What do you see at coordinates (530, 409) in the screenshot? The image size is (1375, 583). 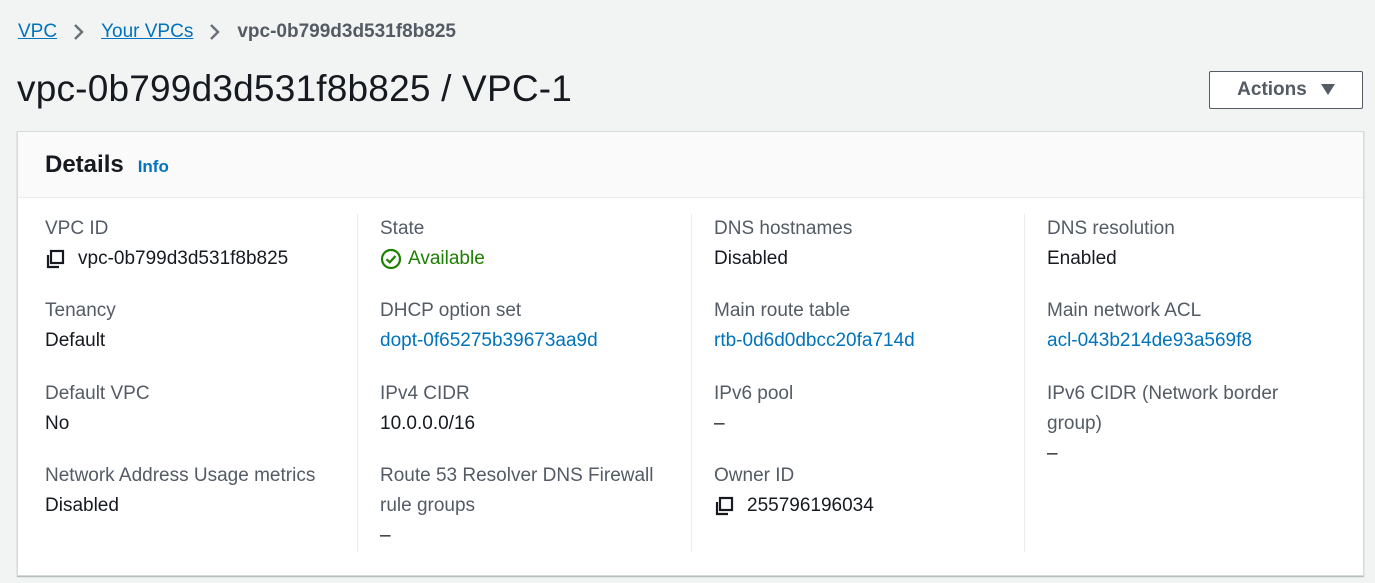 I see `field-ipv4-cidr: IPv4 CIDR 10.0.0.0/16` at bounding box center [530, 409].